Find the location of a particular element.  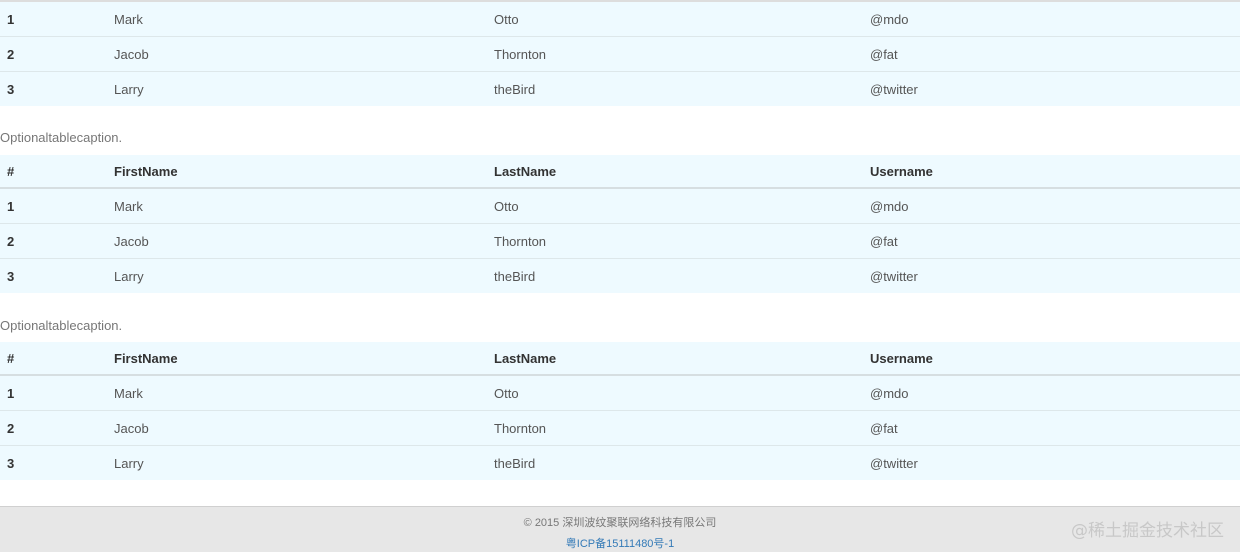

icp-license-link: 粤ICP备15111480号-1 is located at coordinates (620, 543).